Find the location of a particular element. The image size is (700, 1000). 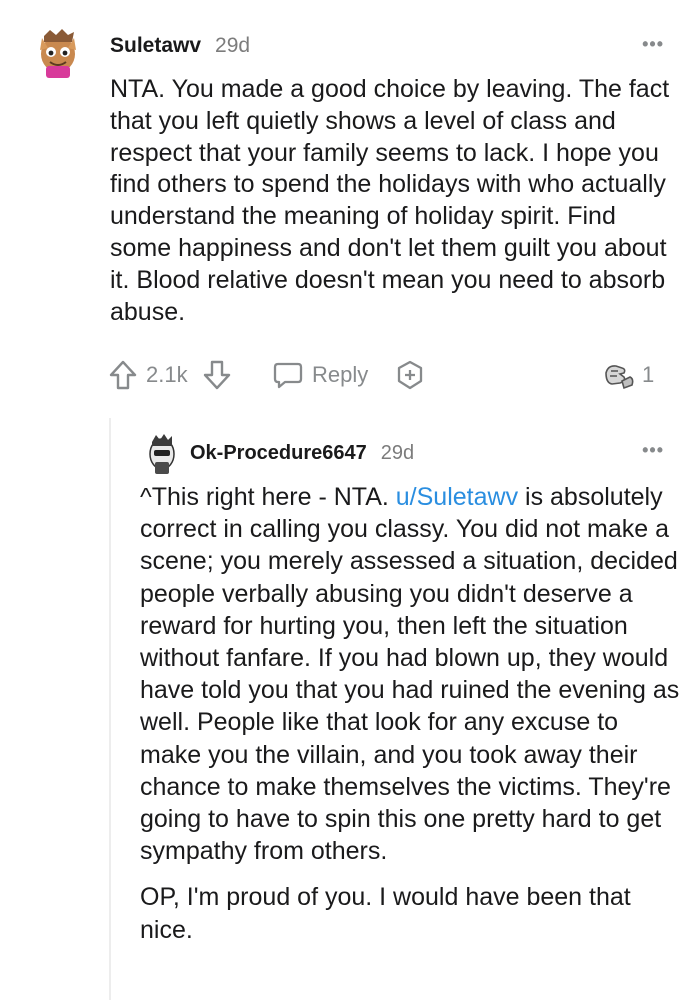

thread-line is located at coordinates (110, 709).